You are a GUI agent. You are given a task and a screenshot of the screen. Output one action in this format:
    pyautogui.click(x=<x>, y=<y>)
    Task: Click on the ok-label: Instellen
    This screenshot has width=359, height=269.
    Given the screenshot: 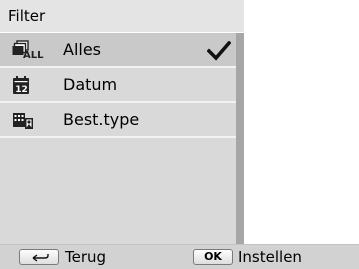 What is the action you would take?
    pyautogui.click(x=270, y=257)
    